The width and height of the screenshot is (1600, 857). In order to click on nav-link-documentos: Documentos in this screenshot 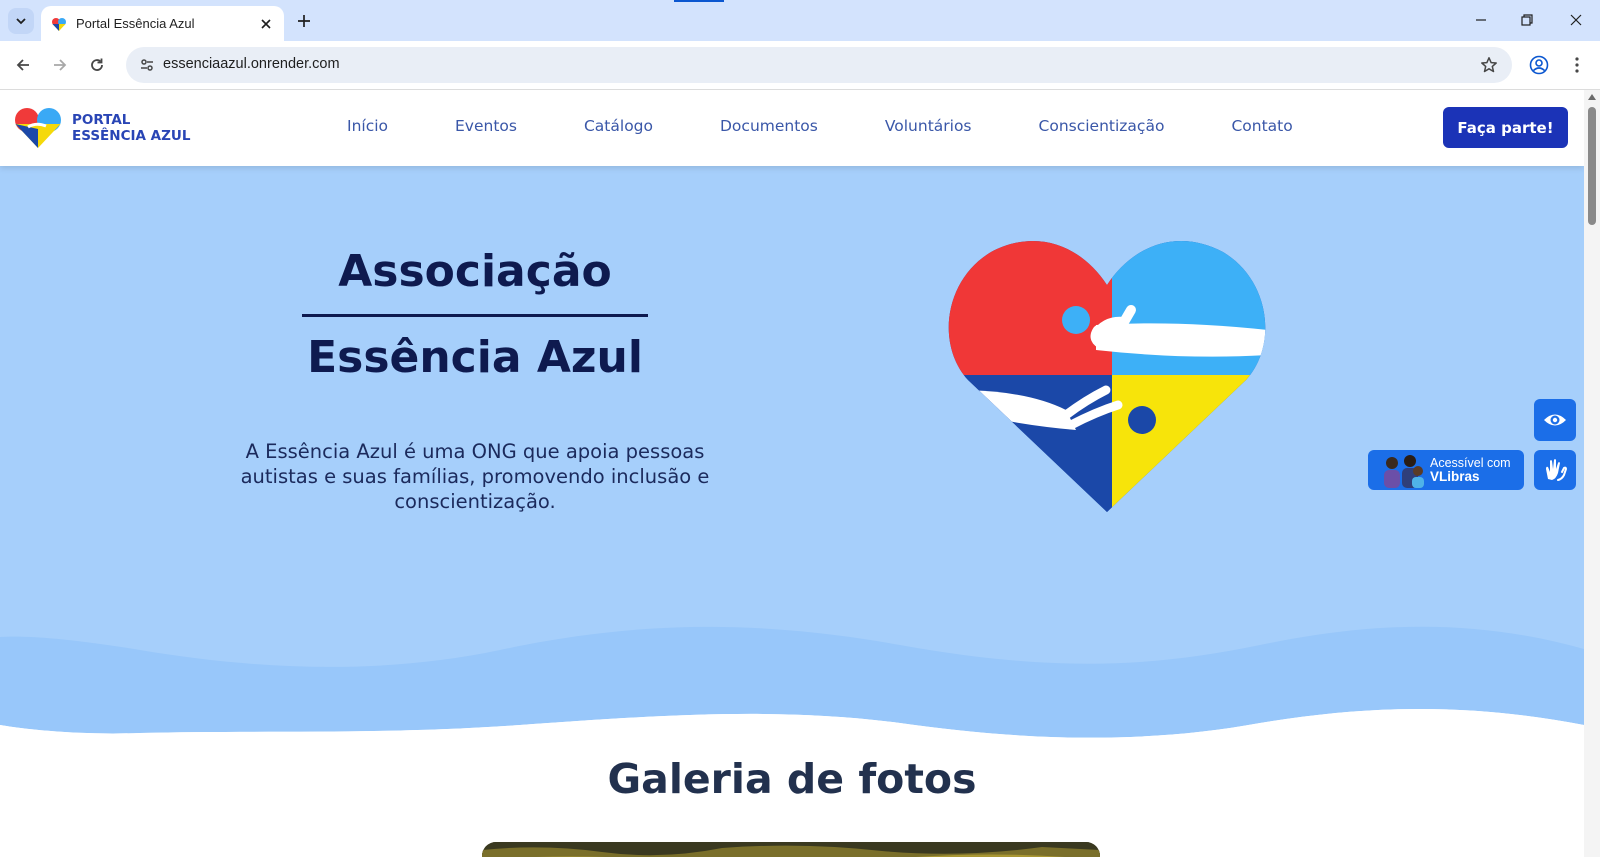, I will do `click(769, 126)`.